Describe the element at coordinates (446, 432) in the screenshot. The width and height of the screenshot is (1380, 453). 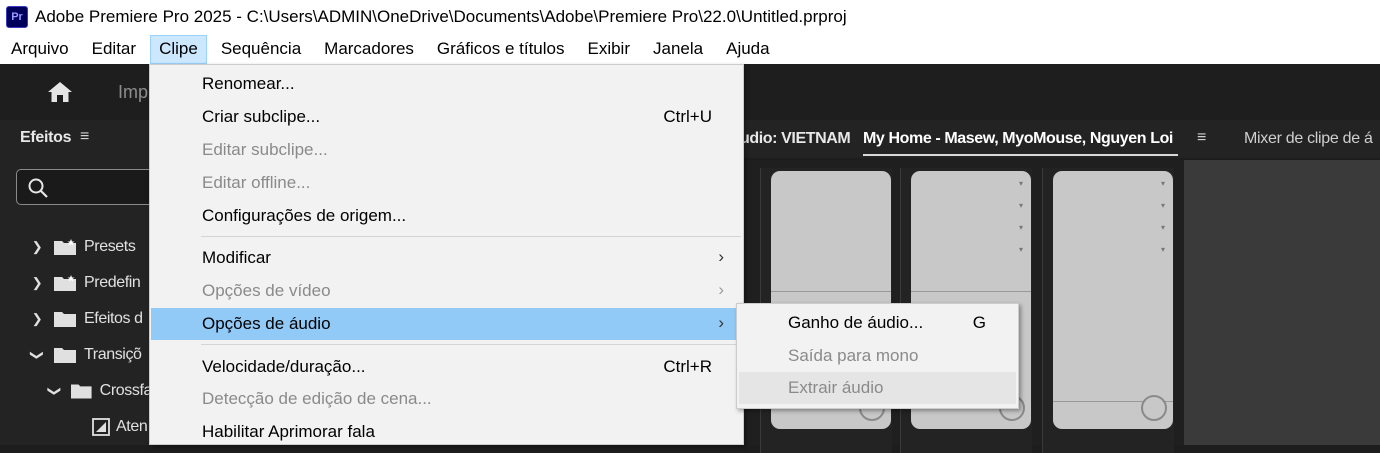
I see `menu-item-habilitar-aprimorar-fala: Habilitar Aprimorar fala` at that location.